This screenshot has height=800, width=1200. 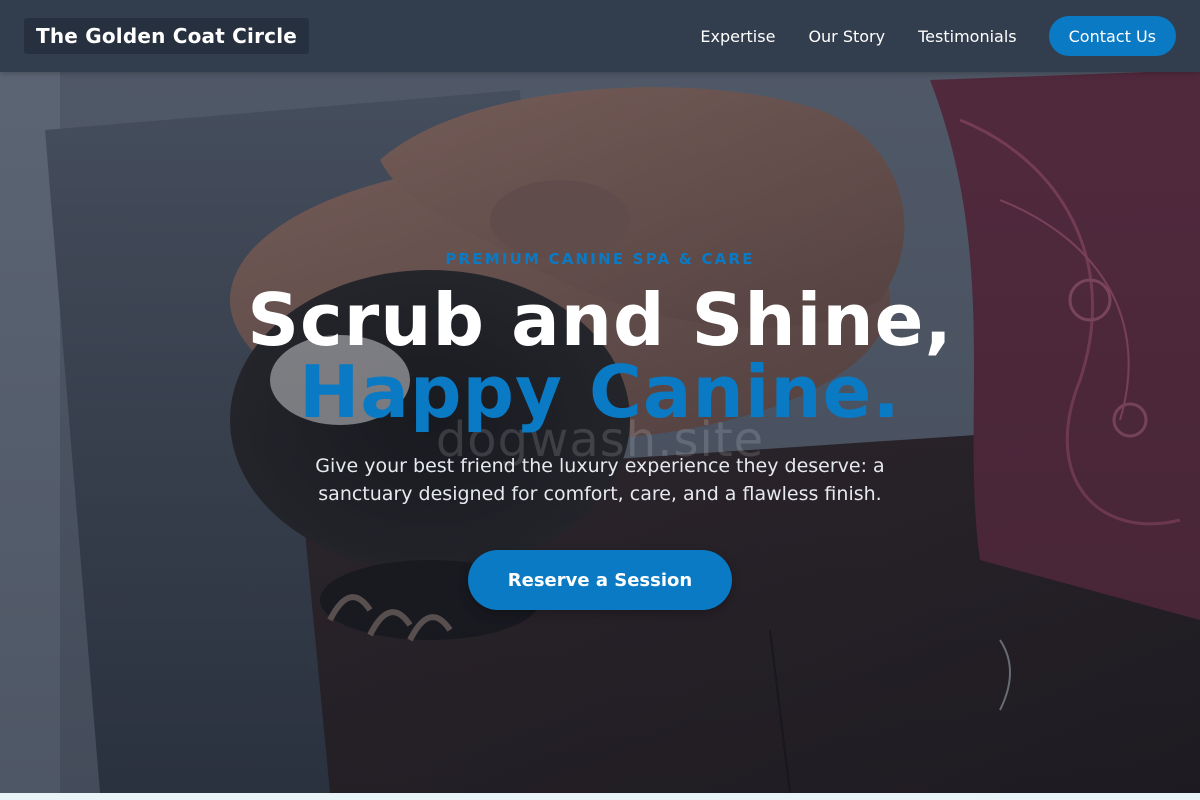 What do you see at coordinates (846, 36) in the screenshot?
I see `nav-link-our-story: Our Story` at bounding box center [846, 36].